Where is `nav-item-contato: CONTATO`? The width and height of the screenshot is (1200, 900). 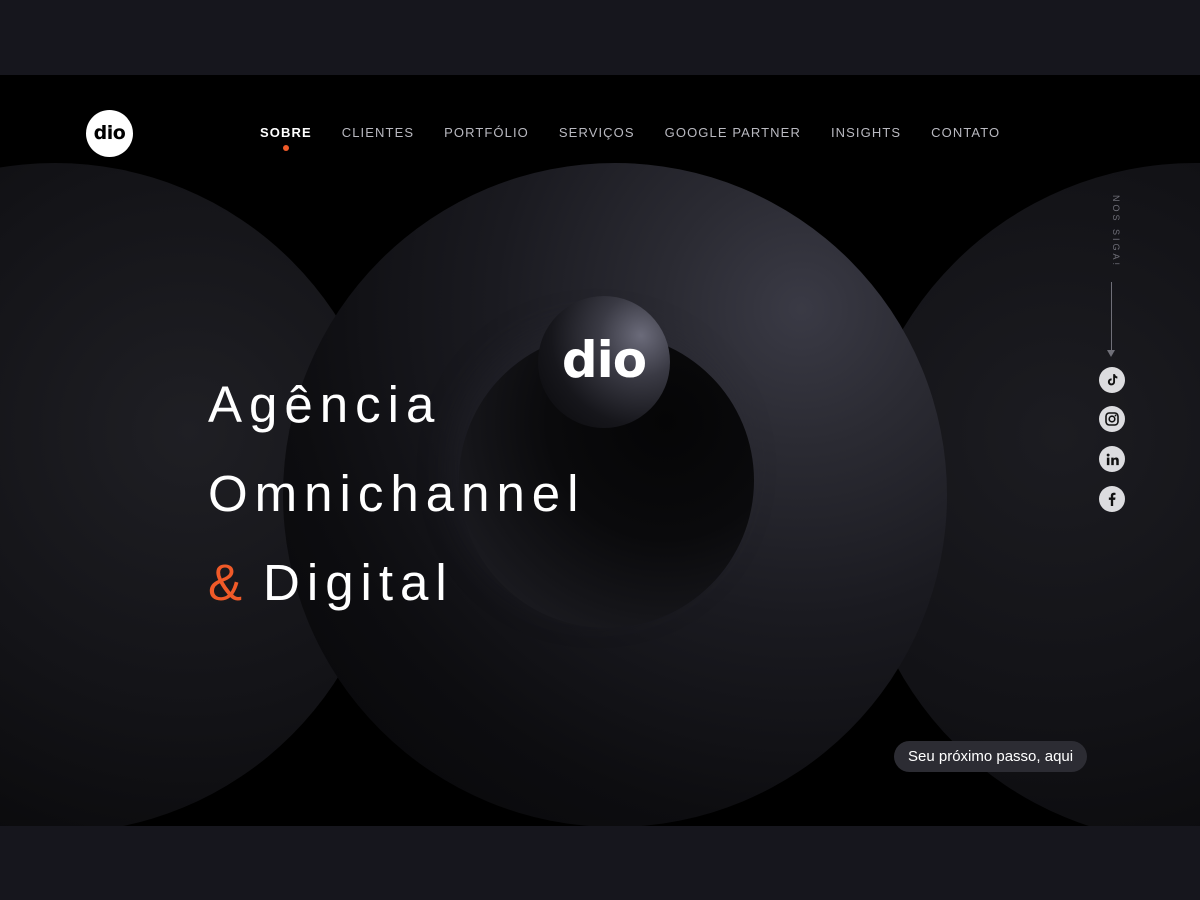 nav-item-contato: CONTATO is located at coordinates (965, 135).